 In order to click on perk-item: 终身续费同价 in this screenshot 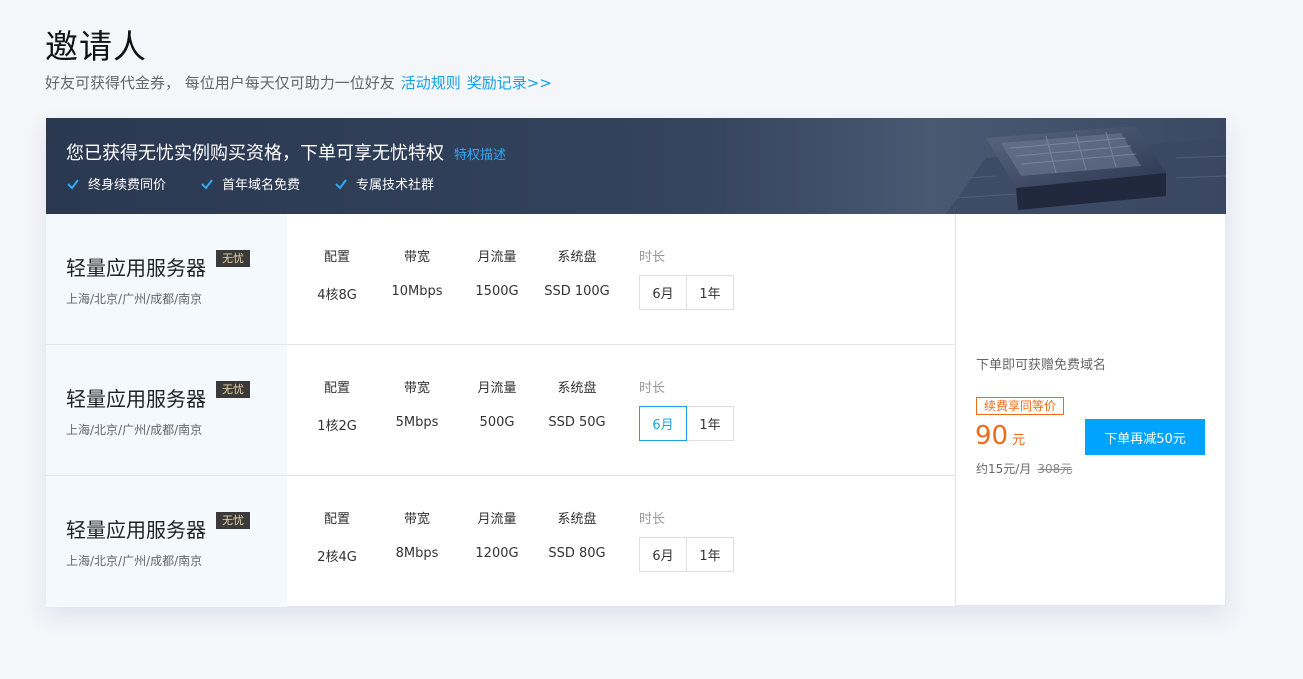, I will do `click(116, 183)`.